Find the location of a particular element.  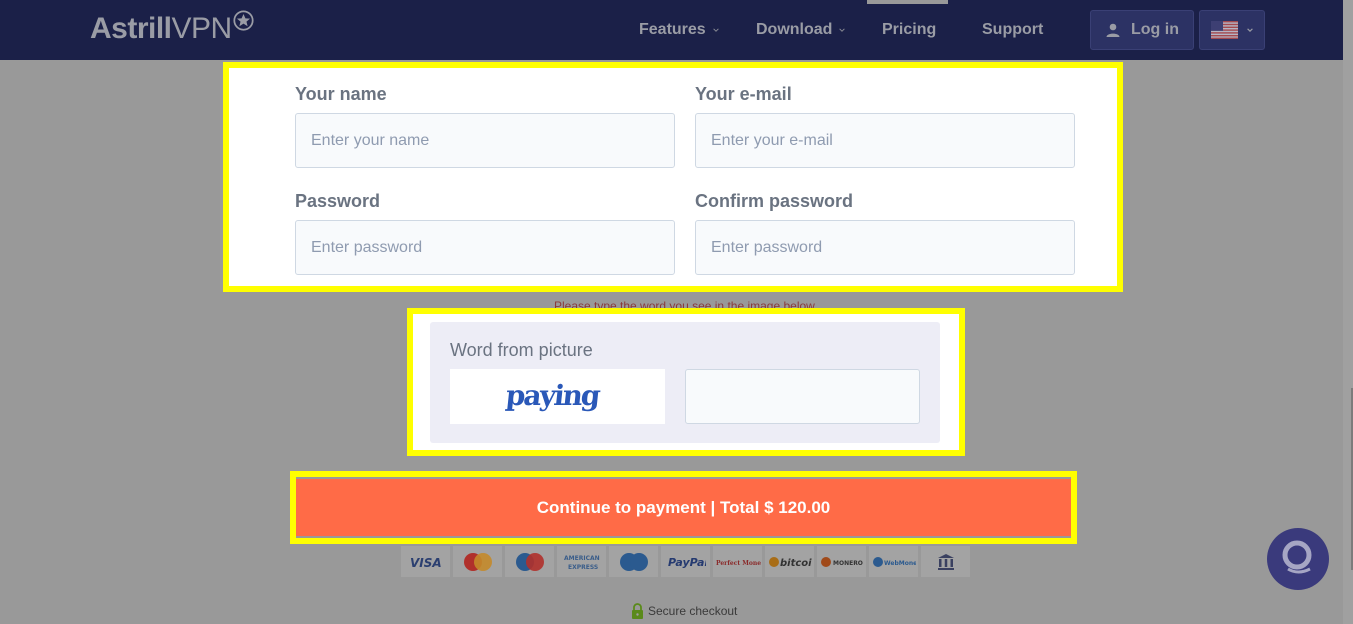

svg-text: MONERO is located at coordinates (848, 563).